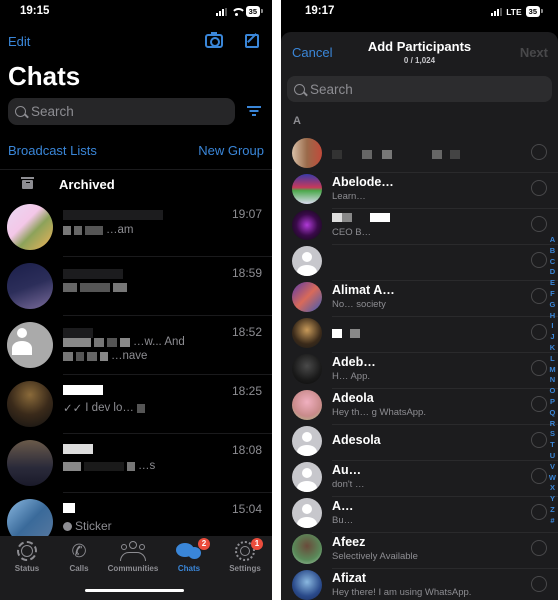 This screenshot has width=558, height=600. What do you see at coordinates (52, 111) in the screenshot?
I see `search-placeholder: Search` at bounding box center [52, 111].